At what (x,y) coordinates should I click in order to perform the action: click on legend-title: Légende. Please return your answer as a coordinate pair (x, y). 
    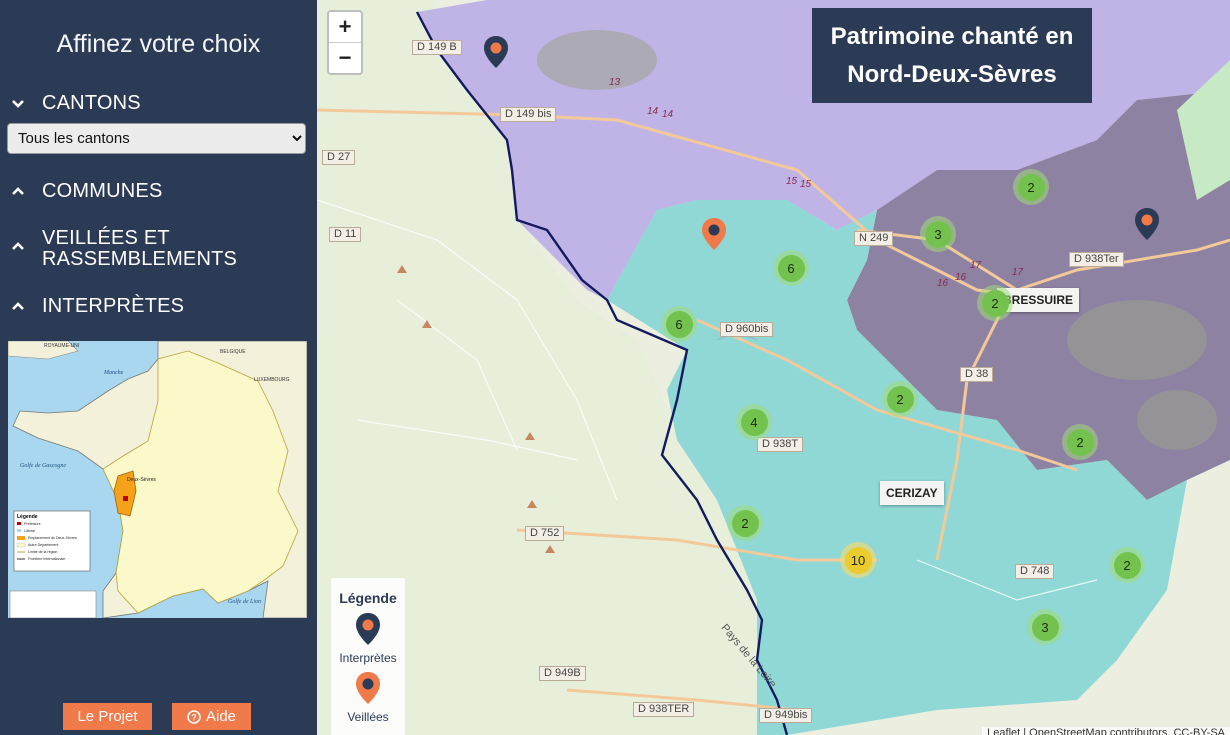
    Looking at the image, I should click on (368, 598).